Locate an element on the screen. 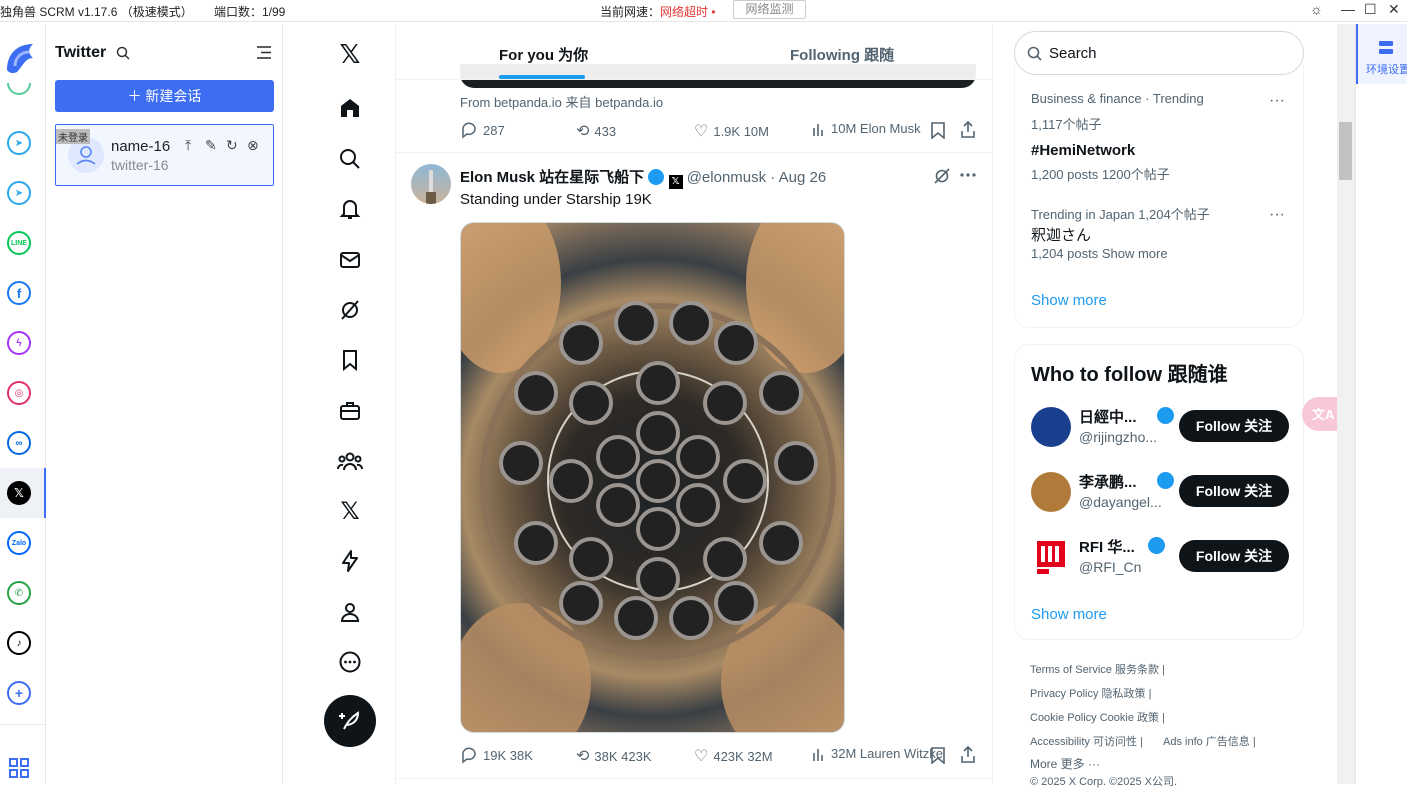  footer-privacy-link: Privacy Policy 隐私政策 | is located at coordinates (1090, 693).